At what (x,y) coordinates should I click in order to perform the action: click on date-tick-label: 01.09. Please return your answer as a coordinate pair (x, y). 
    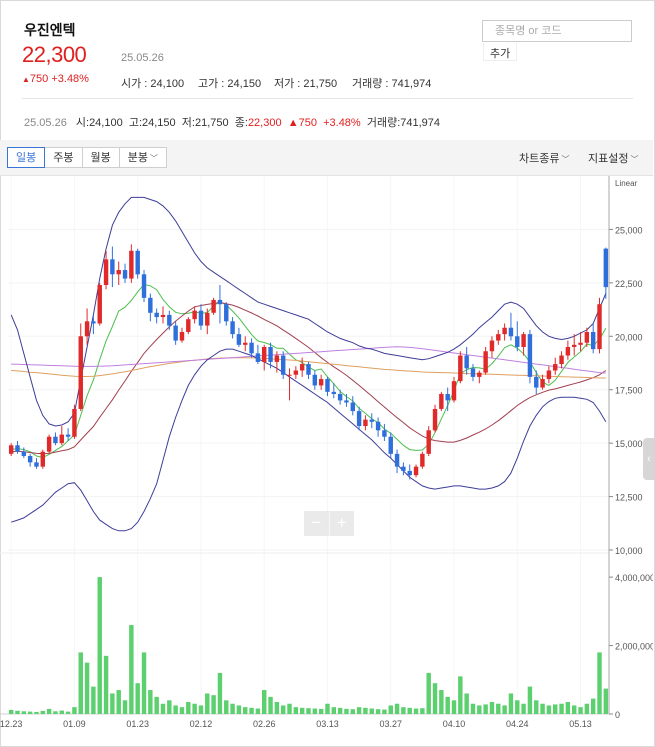
    Looking at the image, I should click on (74, 724).